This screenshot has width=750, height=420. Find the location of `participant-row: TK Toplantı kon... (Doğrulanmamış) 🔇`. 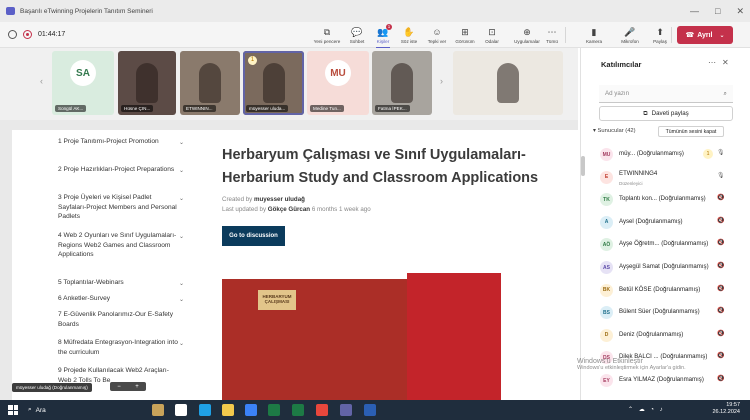

participant-row: TK Toplantı kon... (Doğrulanmamış) 🔇 is located at coordinates (665, 199).